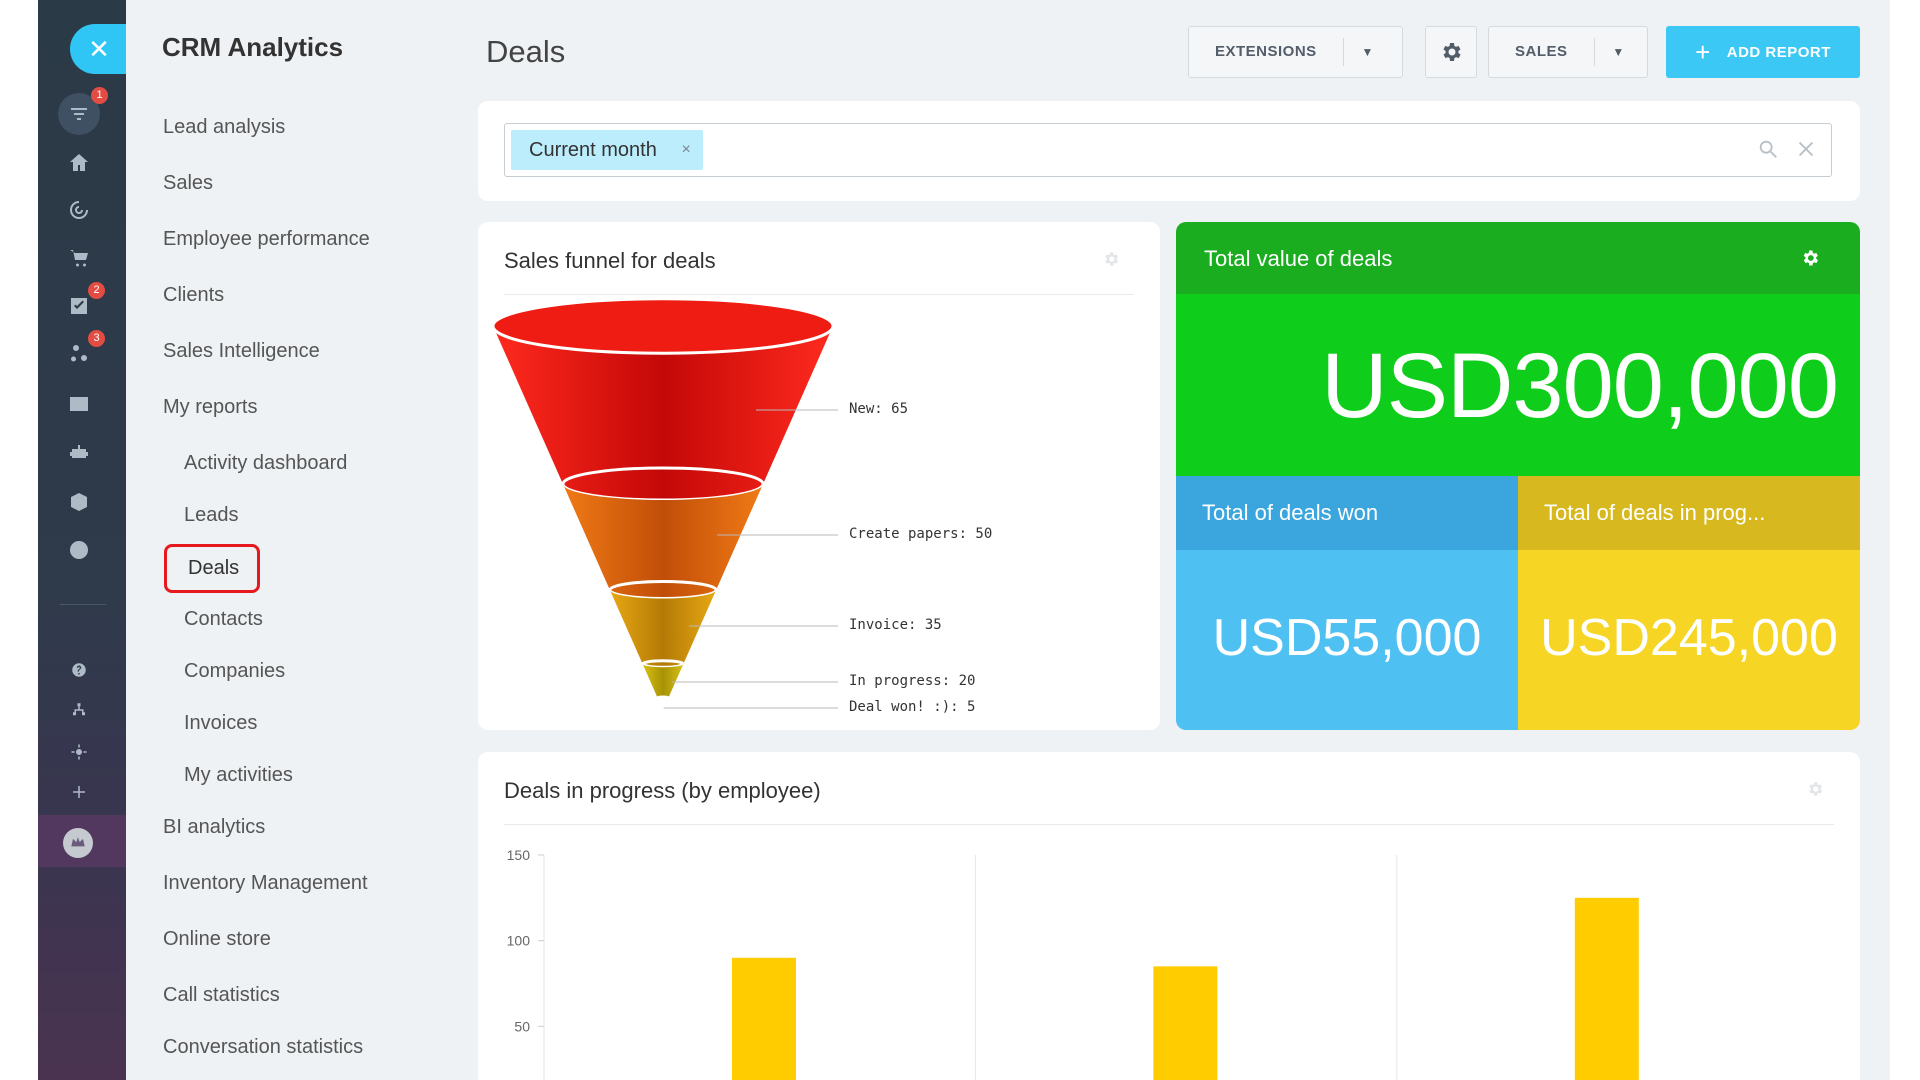  Describe the element at coordinates (1542, 52) in the screenshot. I see `sales-label: SALES` at that location.